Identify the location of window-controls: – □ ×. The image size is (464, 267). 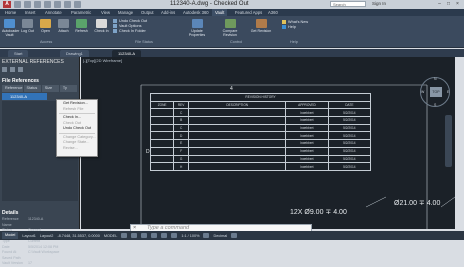
(448, 4).